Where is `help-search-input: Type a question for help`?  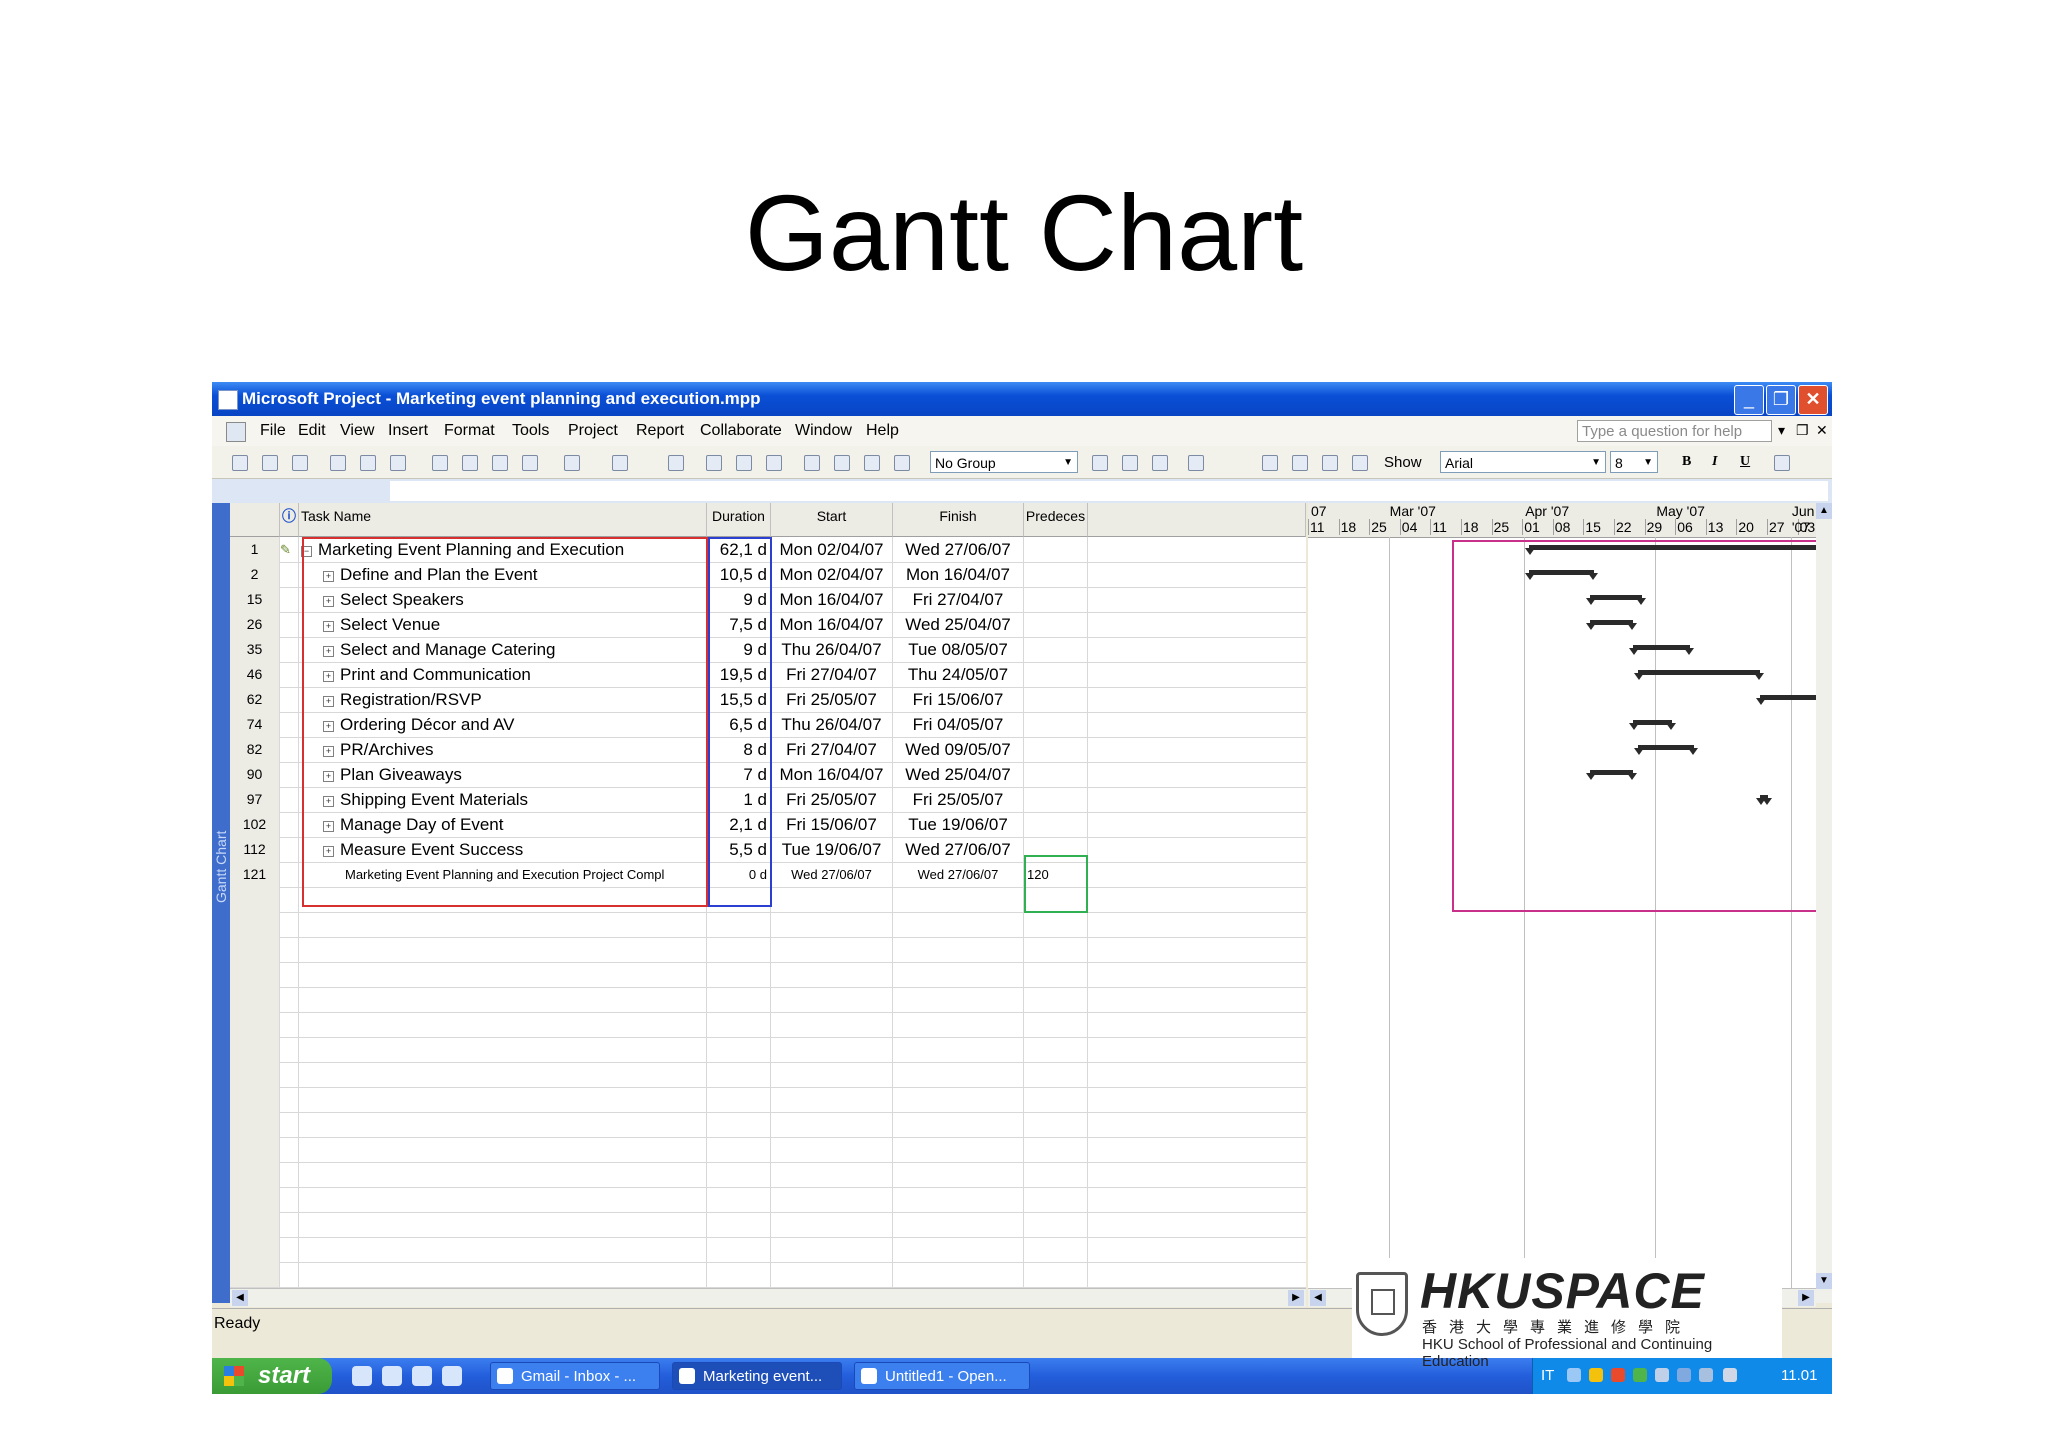
help-search-input: Type a question for help is located at coordinates (1674, 431).